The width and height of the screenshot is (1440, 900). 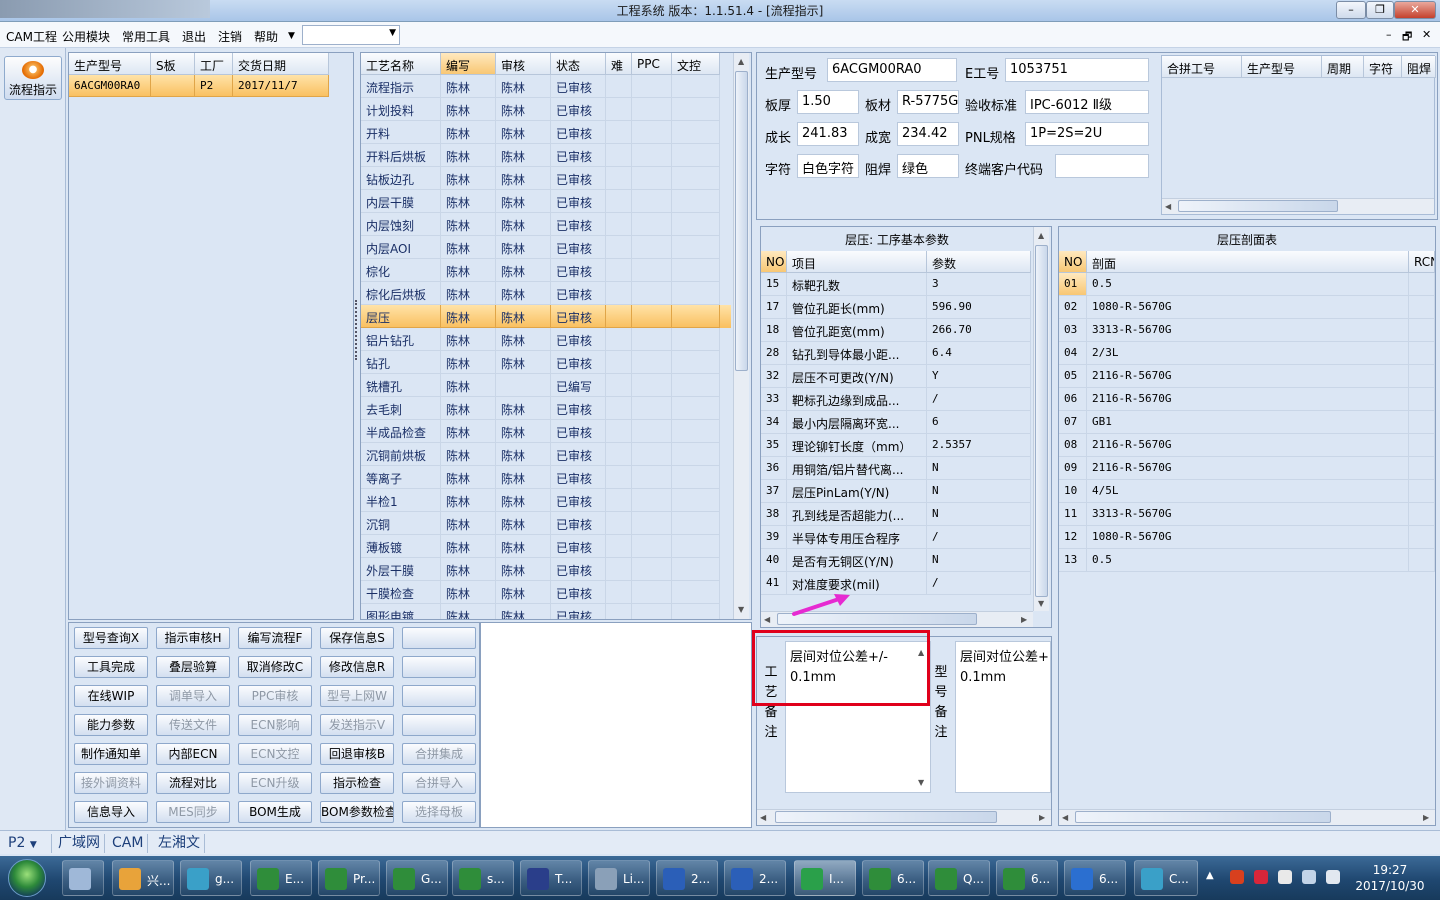 What do you see at coordinates (896, 468) in the screenshot?
I see `params-row: 36 用铜箔/铝片替代离... N` at bounding box center [896, 468].